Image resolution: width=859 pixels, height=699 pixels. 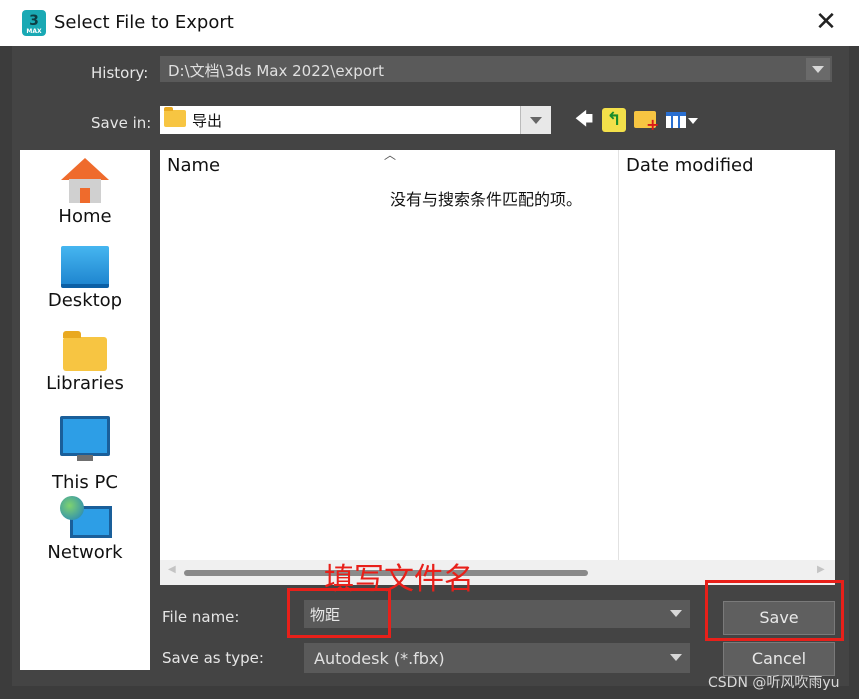 What do you see at coordinates (826, 22) in the screenshot?
I see `close-icon: ✕` at bounding box center [826, 22].